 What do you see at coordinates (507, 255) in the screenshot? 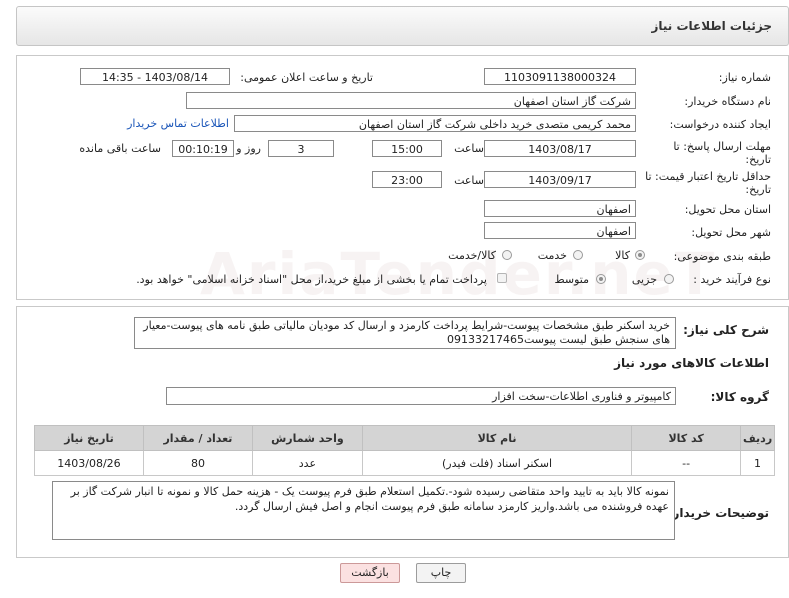
I see `category-radio-goods-service` at bounding box center [507, 255].